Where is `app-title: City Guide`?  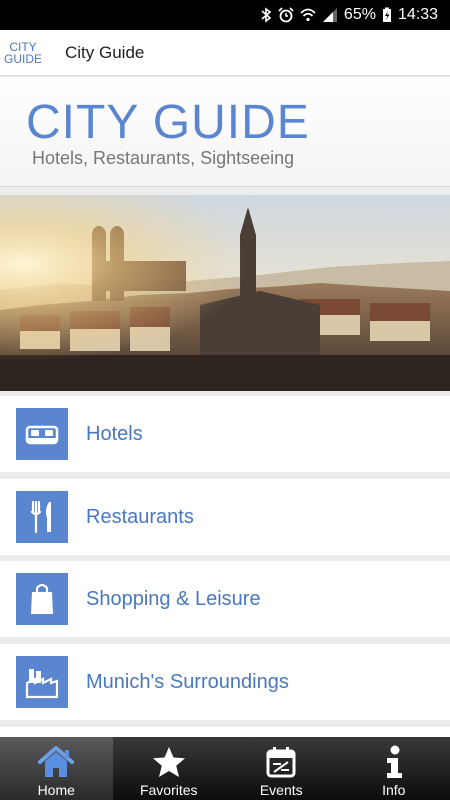
app-title: City Guide is located at coordinates (105, 52).